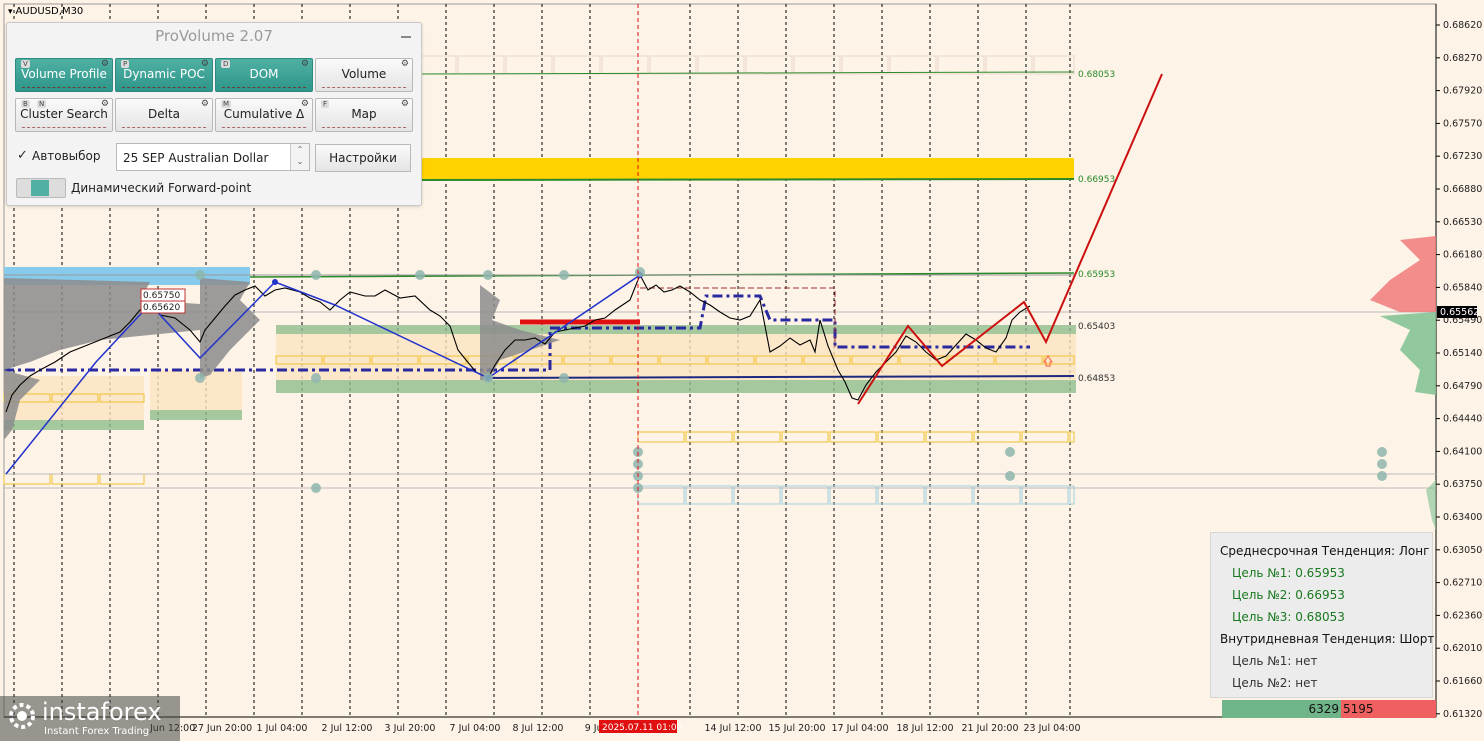 This screenshot has height=741, width=1484. I want to click on hotkey-badge: N, so click(42, 104).